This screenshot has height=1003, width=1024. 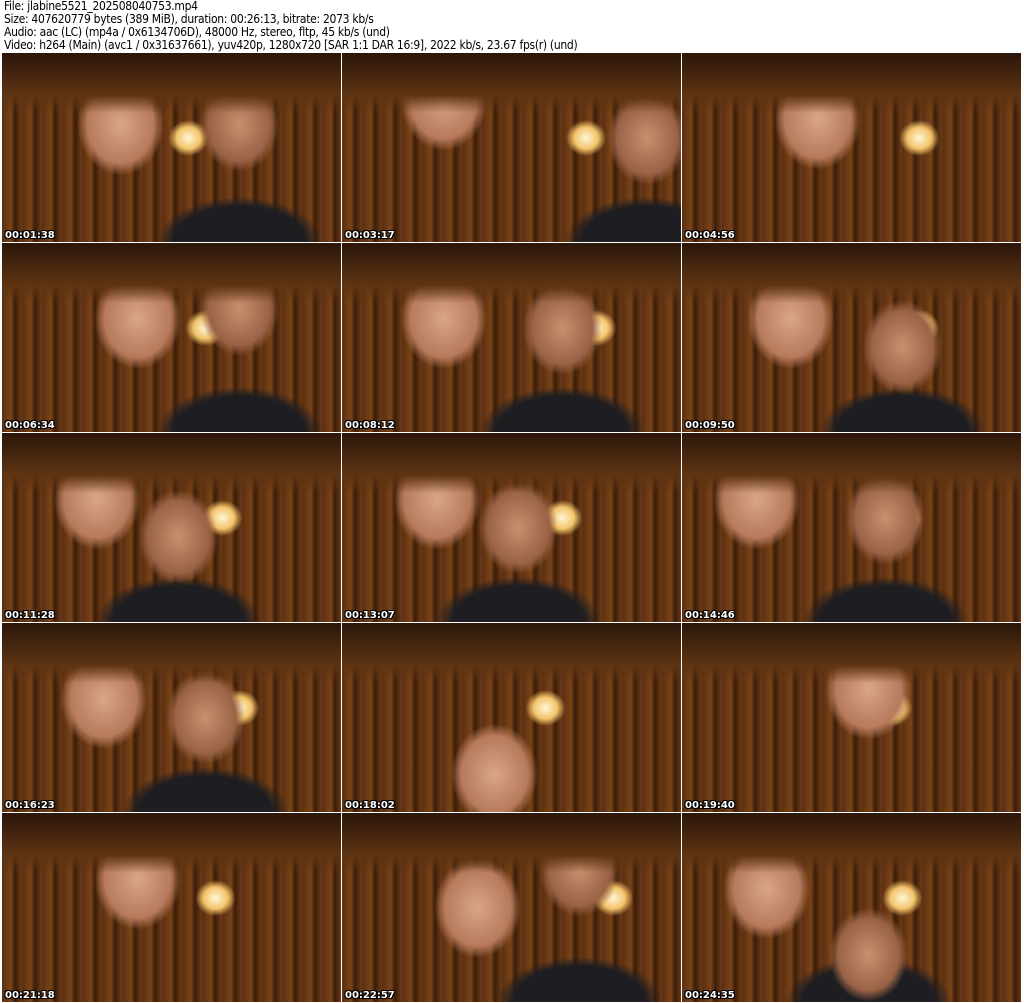 I want to click on thumbnail-timestamp: 00:14:46, so click(x=710, y=615).